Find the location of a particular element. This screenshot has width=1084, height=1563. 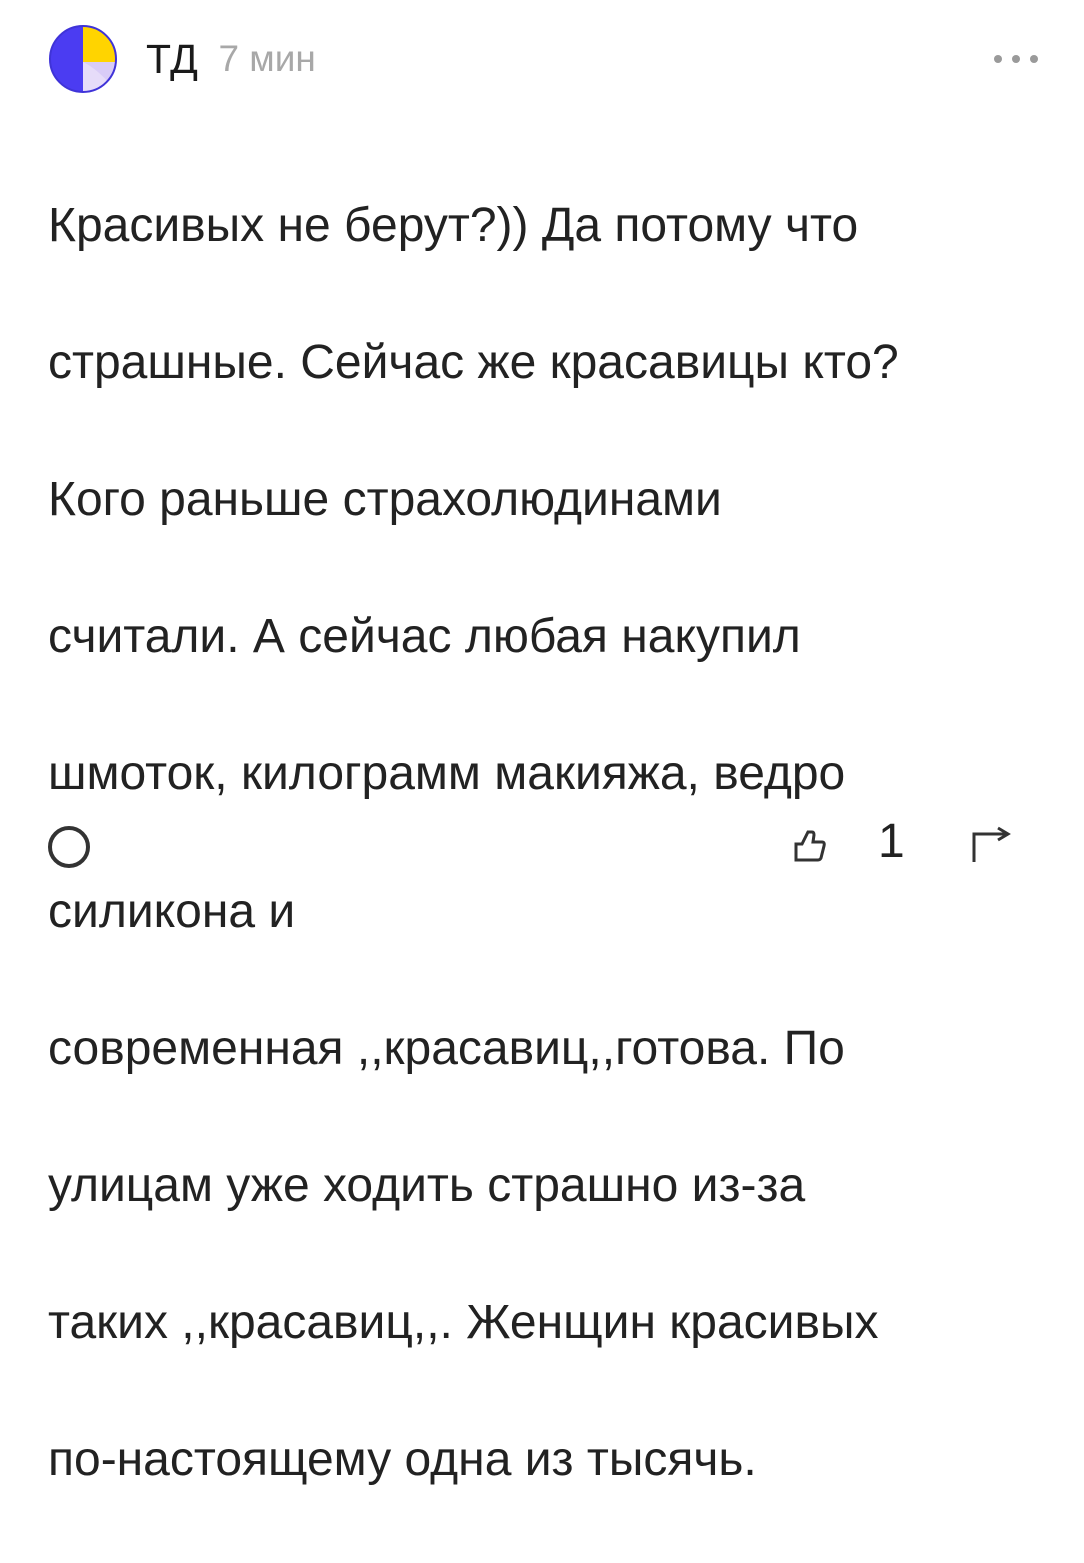

comment-text-line: Кого раньше страхолюдинами is located at coordinates (385, 499).